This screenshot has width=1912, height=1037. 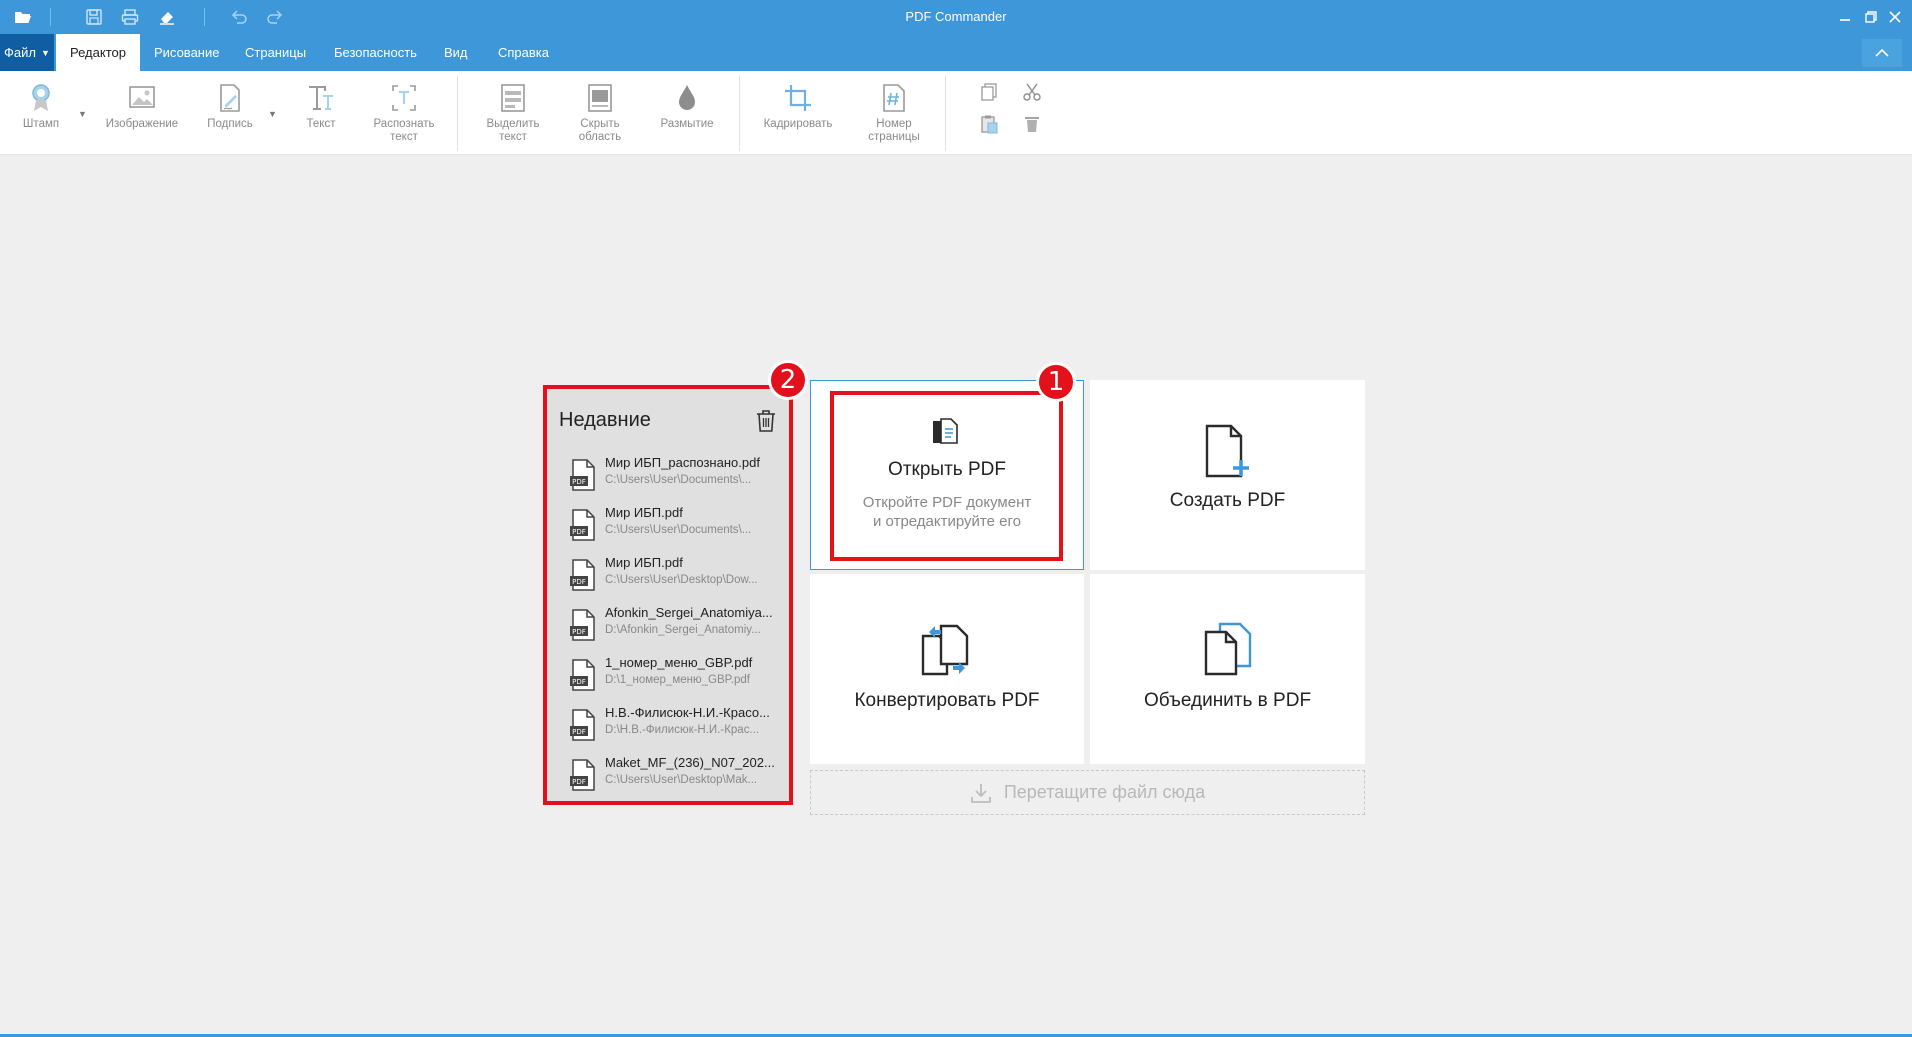 What do you see at coordinates (1032, 92) in the screenshot?
I see `cut-icon` at bounding box center [1032, 92].